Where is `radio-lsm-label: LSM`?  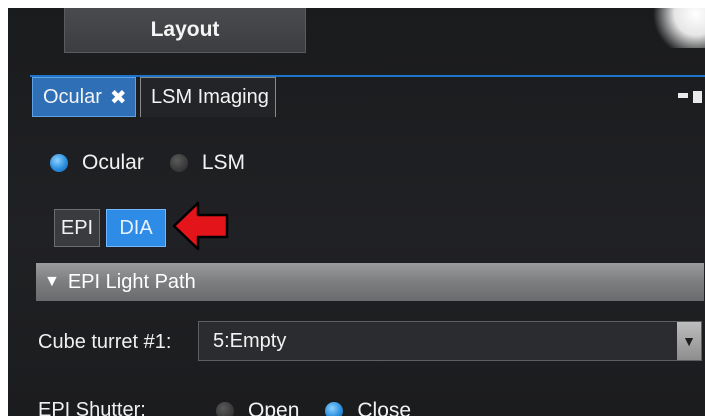 radio-lsm-label: LSM is located at coordinates (223, 162).